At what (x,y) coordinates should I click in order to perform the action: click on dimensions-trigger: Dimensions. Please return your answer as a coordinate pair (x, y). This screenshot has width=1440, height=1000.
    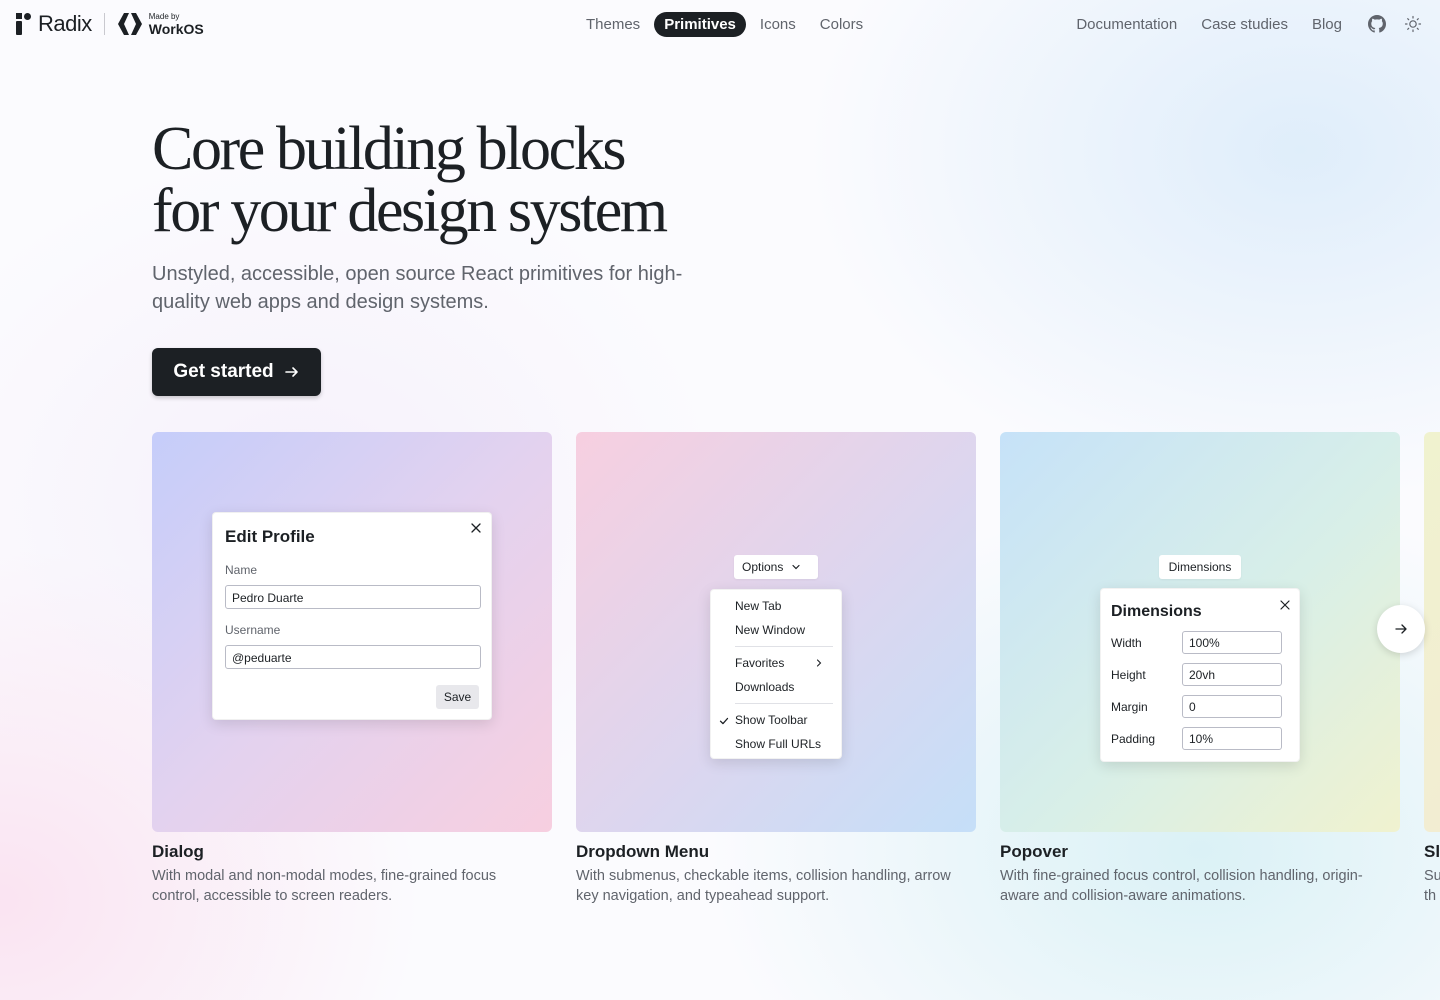
    Looking at the image, I should click on (1200, 567).